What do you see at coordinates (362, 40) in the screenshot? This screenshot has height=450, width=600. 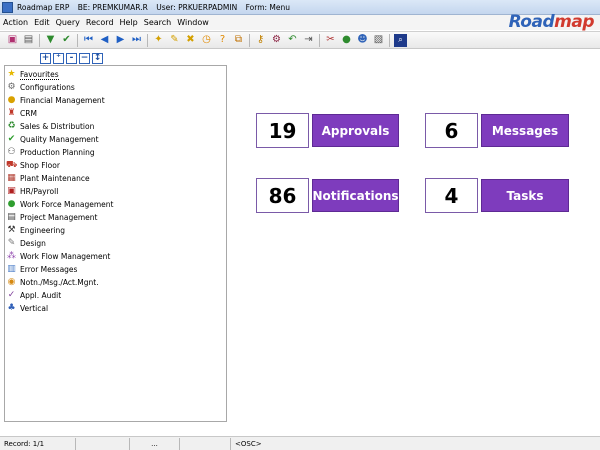 I see `user-icon: ☻` at bounding box center [362, 40].